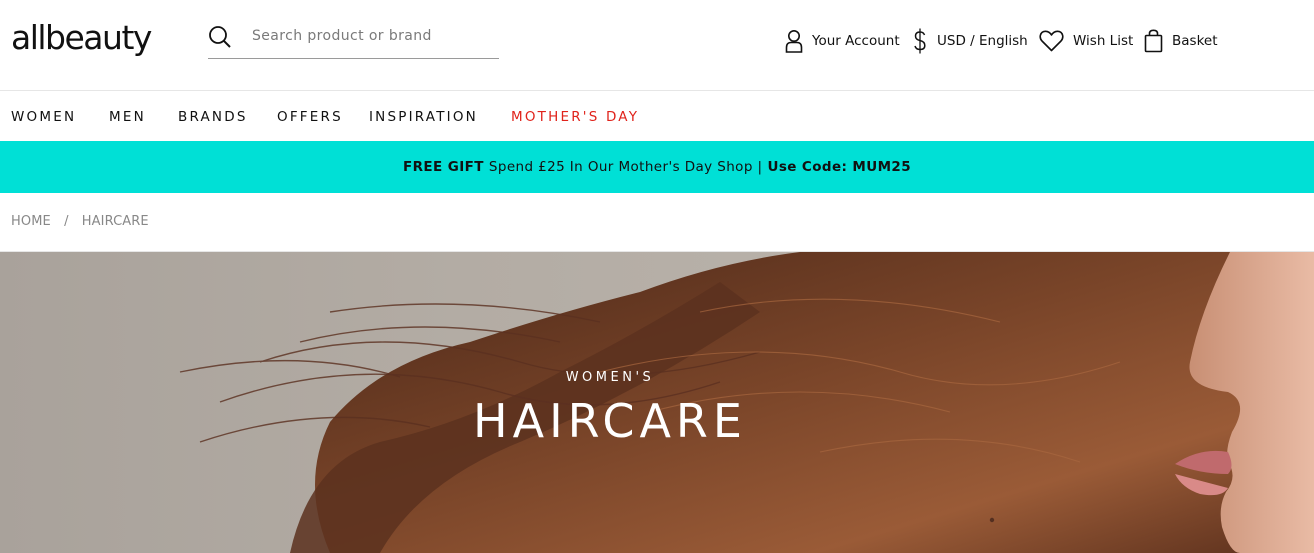 Image resolution: width=1314 pixels, height=553 pixels. Describe the element at coordinates (610, 421) in the screenshot. I see `hero-title: HAIRCARE` at that location.